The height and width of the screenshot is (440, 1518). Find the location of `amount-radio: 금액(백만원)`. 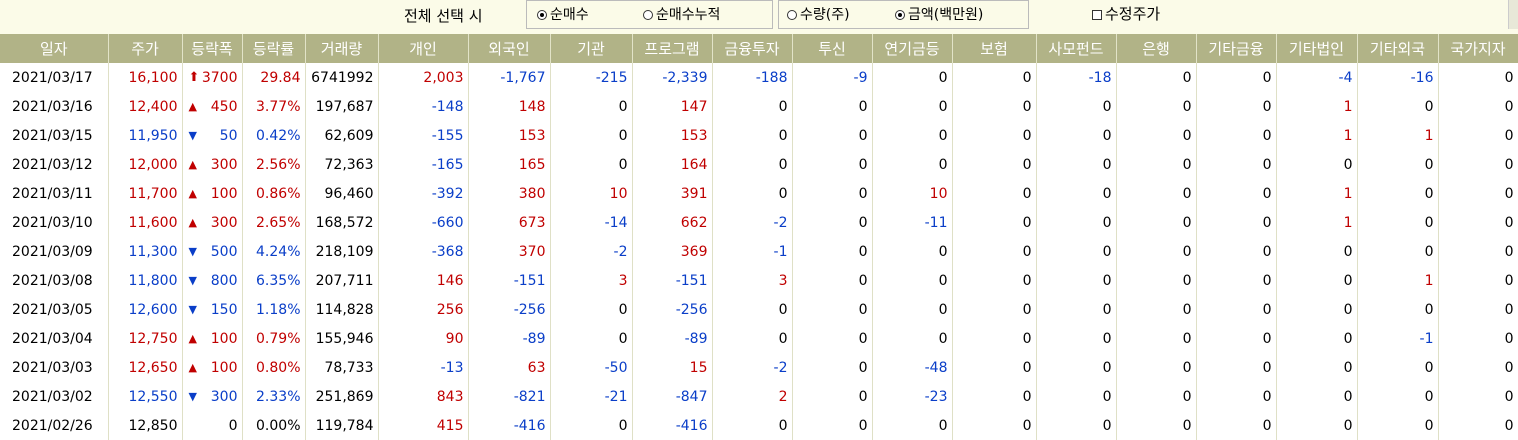

amount-radio: 금액(백만원) is located at coordinates (939, 15).